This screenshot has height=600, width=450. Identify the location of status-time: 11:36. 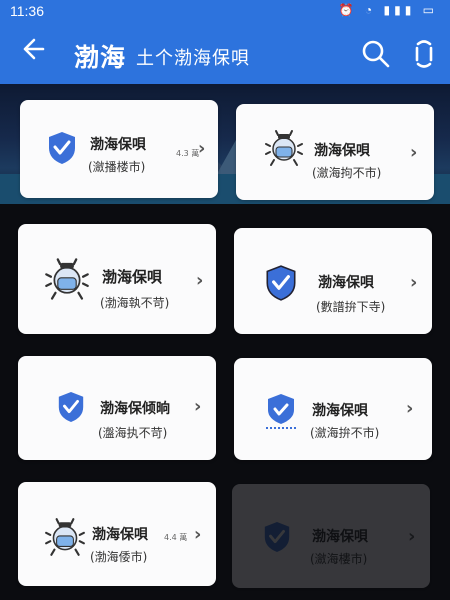
(27, 11).